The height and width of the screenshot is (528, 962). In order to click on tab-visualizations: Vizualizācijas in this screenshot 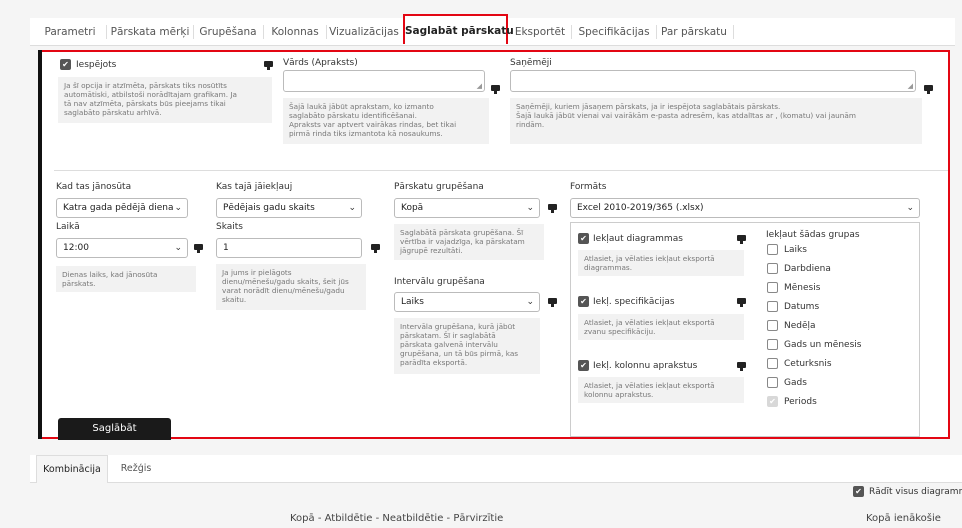, I will do `click(364, 32)`.